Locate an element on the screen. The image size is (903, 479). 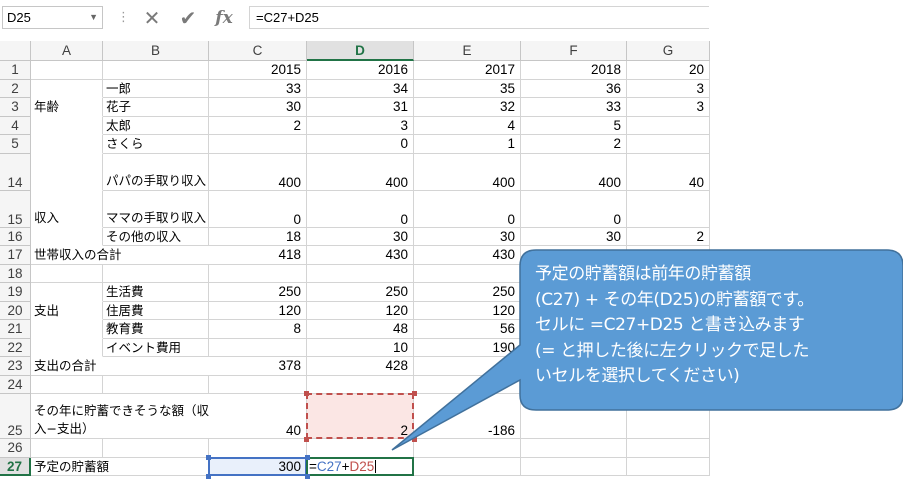
cell-e27 is located at coordinates (467, 466).